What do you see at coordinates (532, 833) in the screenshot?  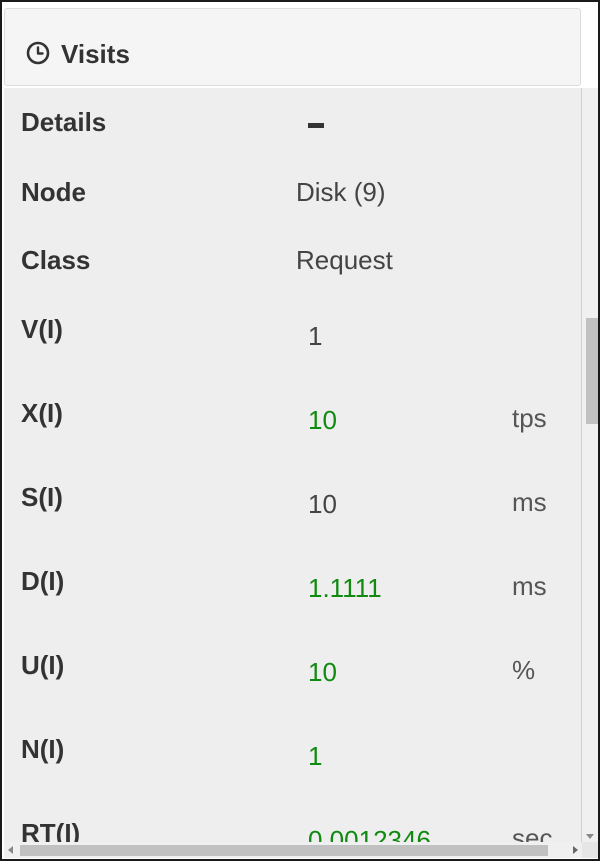 I see `metric-unit-rt: sec` at bounding box center [532, 833].